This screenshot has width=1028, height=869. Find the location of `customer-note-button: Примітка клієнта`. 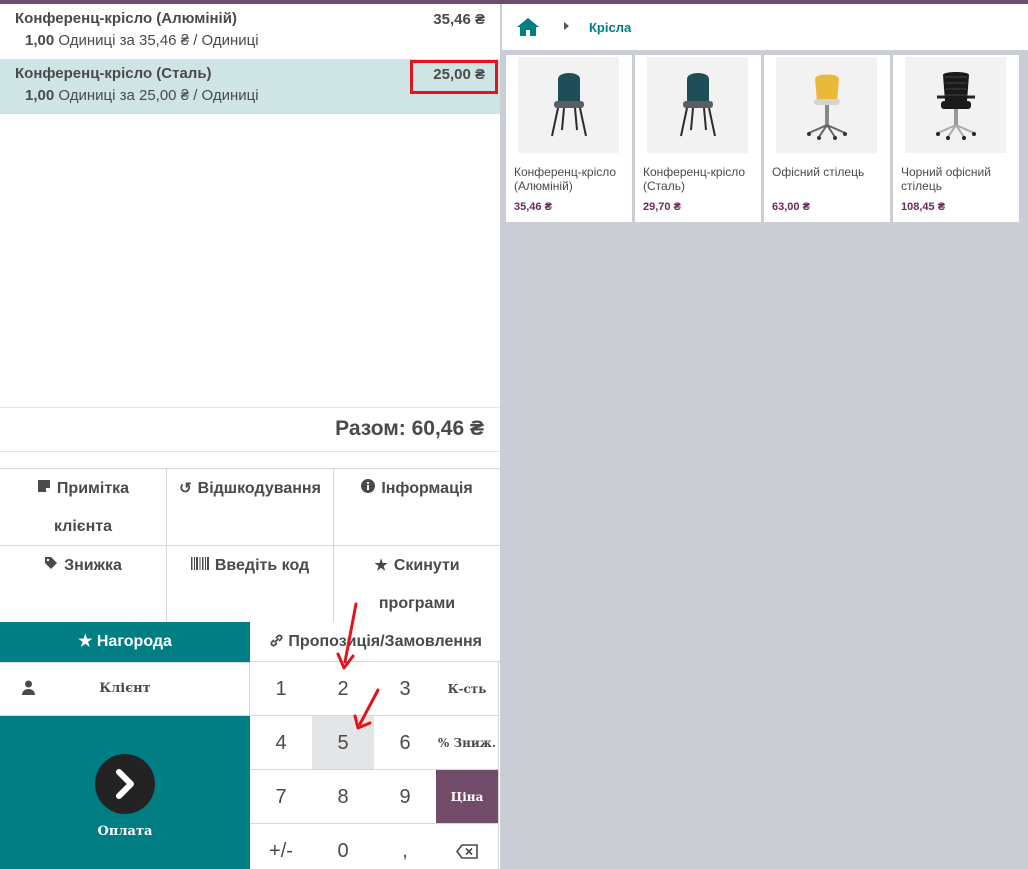

customer-note-button: Примітка клієнта is located at coordinates (83, 507).